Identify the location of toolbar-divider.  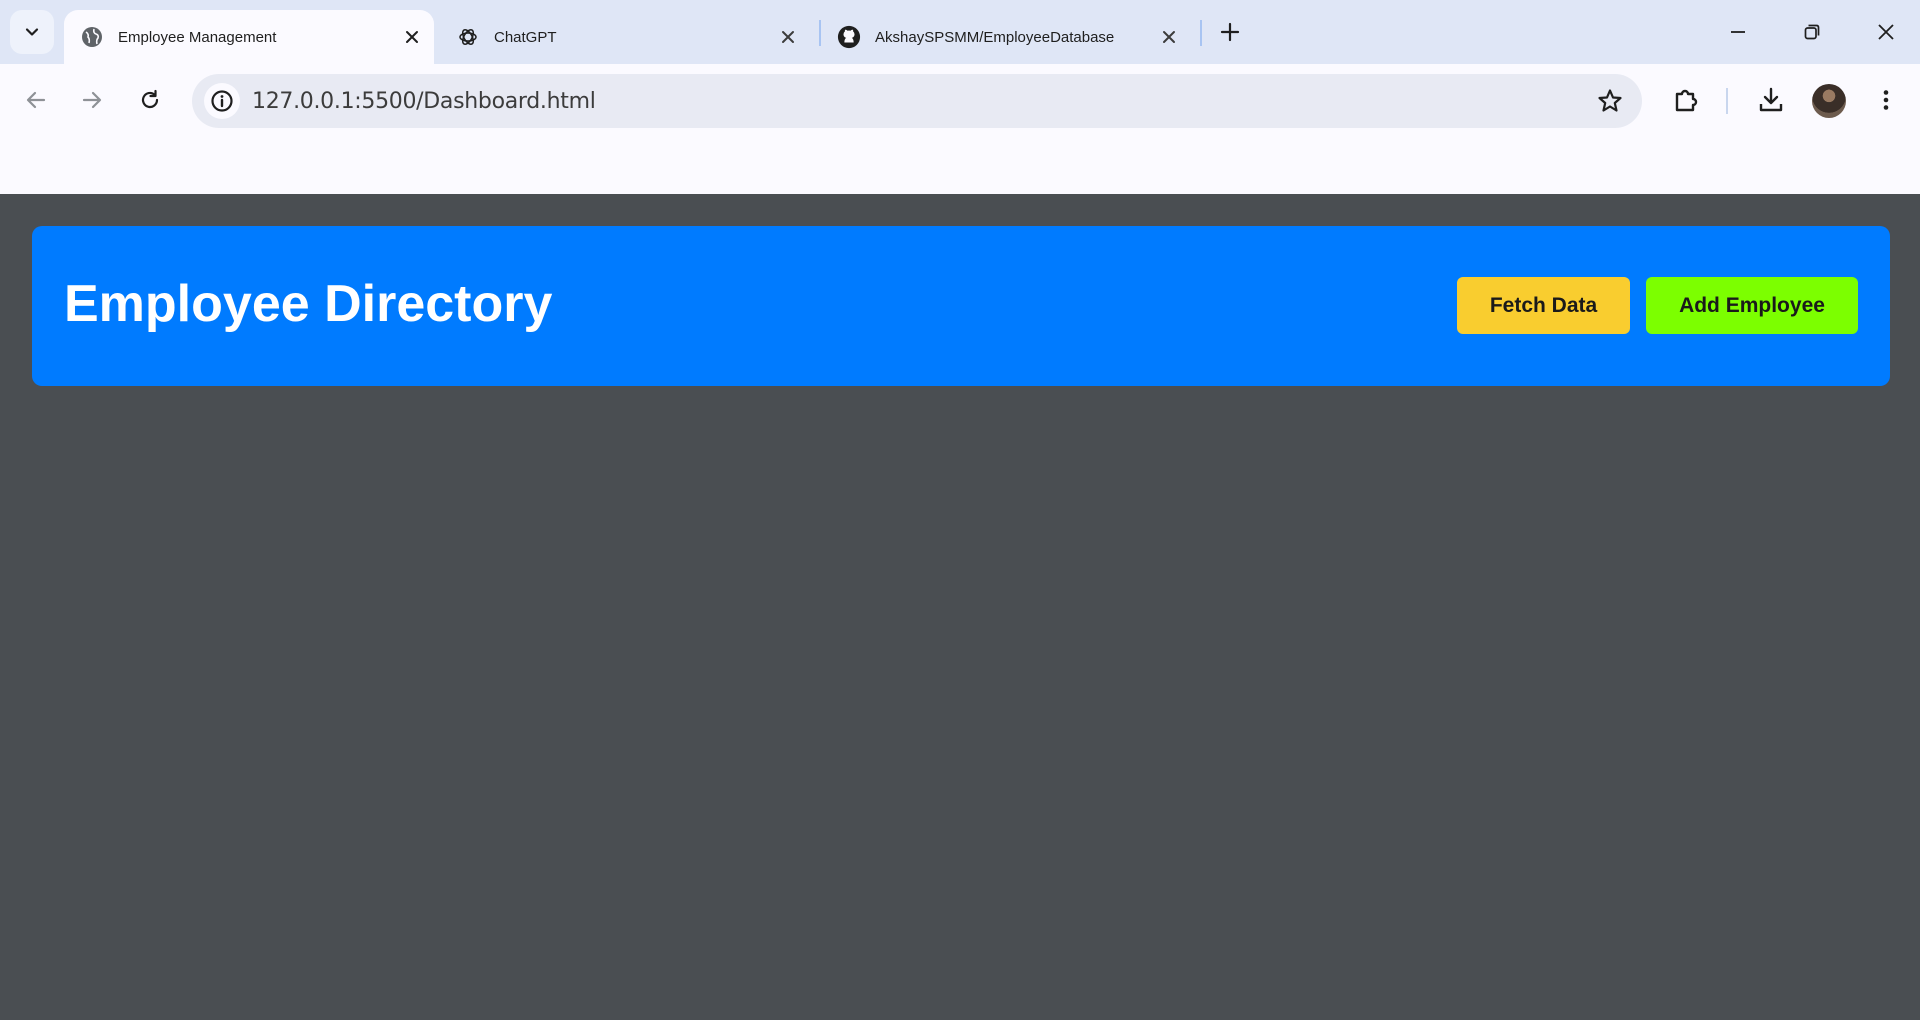
(1727, 101).